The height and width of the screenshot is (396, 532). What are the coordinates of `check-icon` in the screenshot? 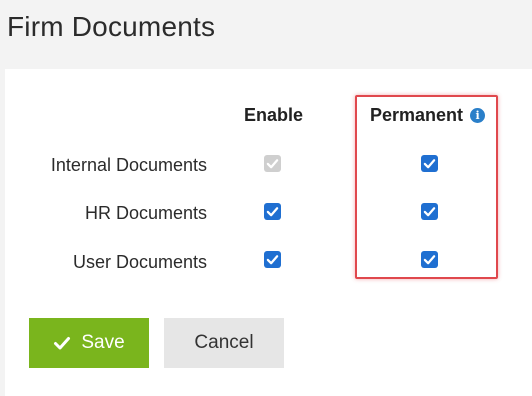 It's located at (62, 343).